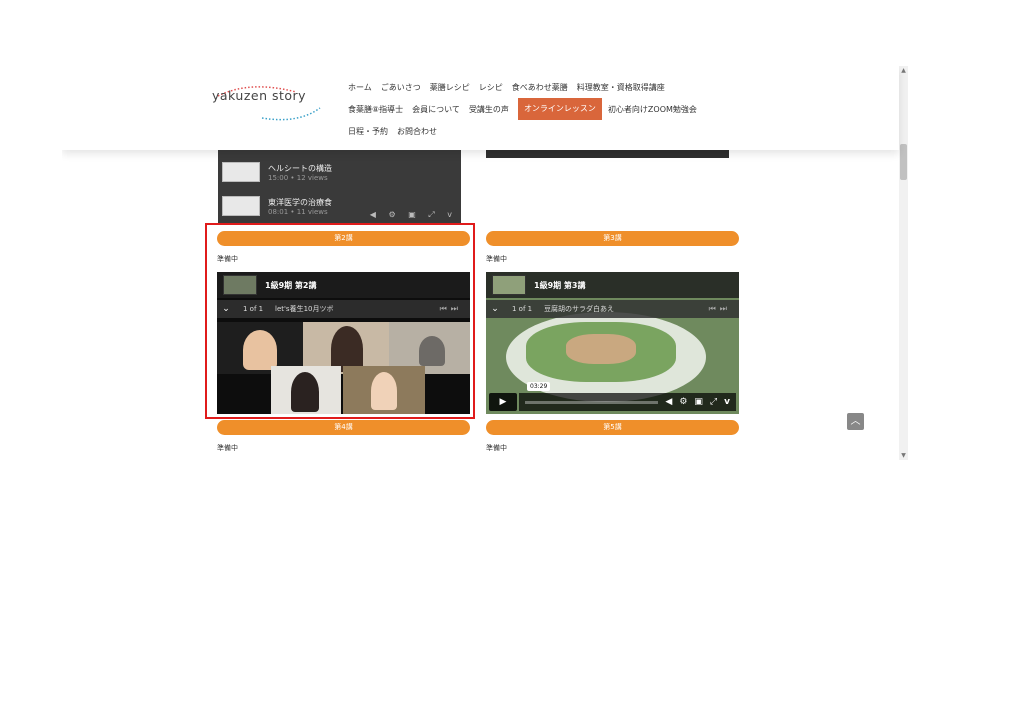 Image resolution: width=1024 pixels, height=724 pixels. I want to click on video-title: 1級9期 第2講, so click(290, 285).